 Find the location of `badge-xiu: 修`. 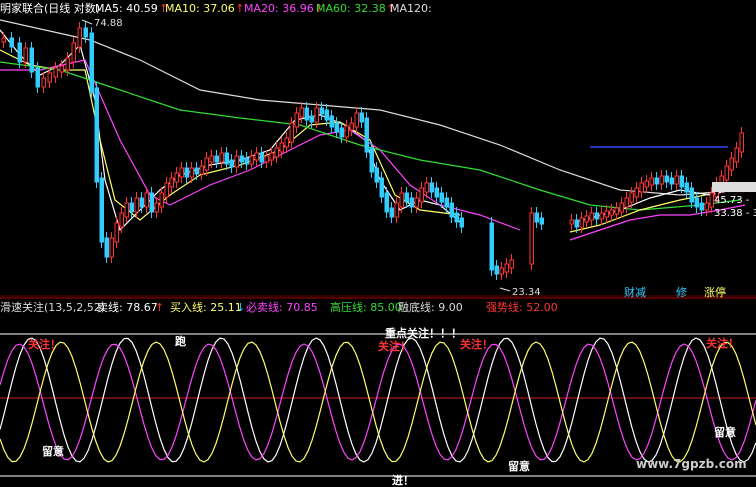

badge-xiu: 修 is located at coordinates (681, 292).